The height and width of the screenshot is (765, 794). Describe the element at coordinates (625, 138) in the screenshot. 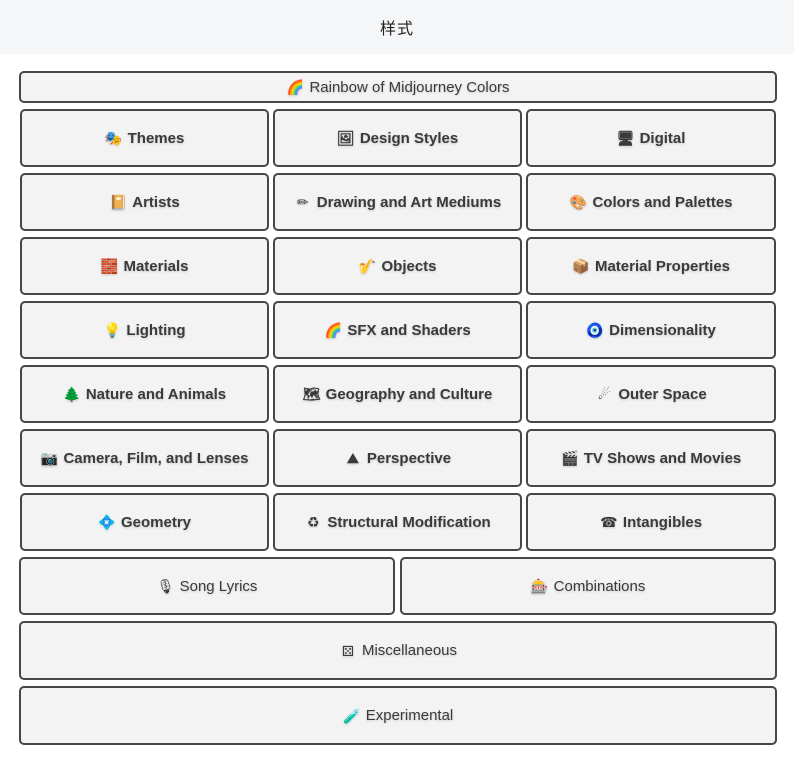

I see `desktop-computer-icon: 🖥` at that location.